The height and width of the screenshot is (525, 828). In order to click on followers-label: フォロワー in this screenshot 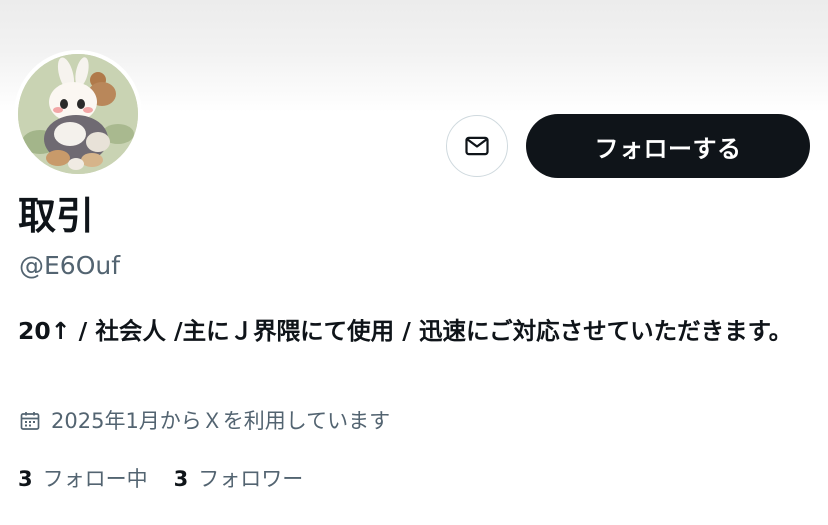, I will do `click(251, 479)`.